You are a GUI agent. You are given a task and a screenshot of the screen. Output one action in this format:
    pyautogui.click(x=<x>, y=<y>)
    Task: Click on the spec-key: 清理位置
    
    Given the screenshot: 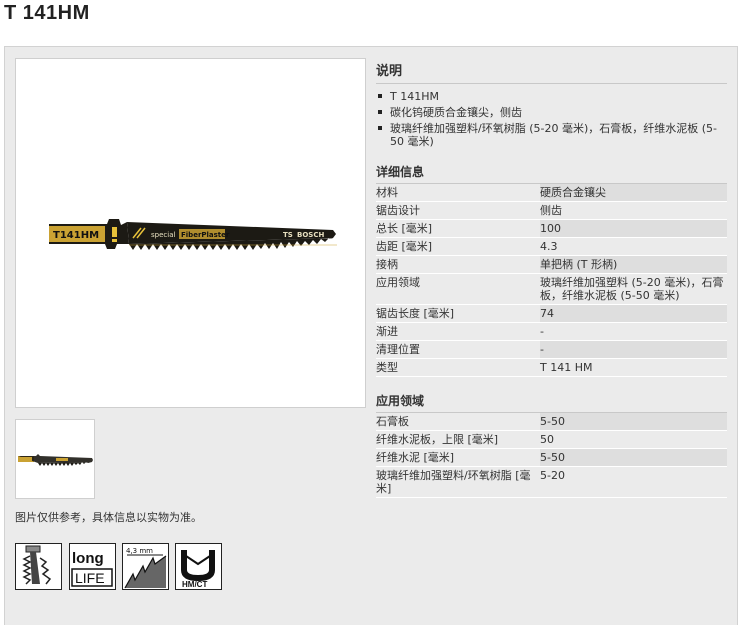 What is the action you would take?
    pyautogui.click(x=458, y=349)
    